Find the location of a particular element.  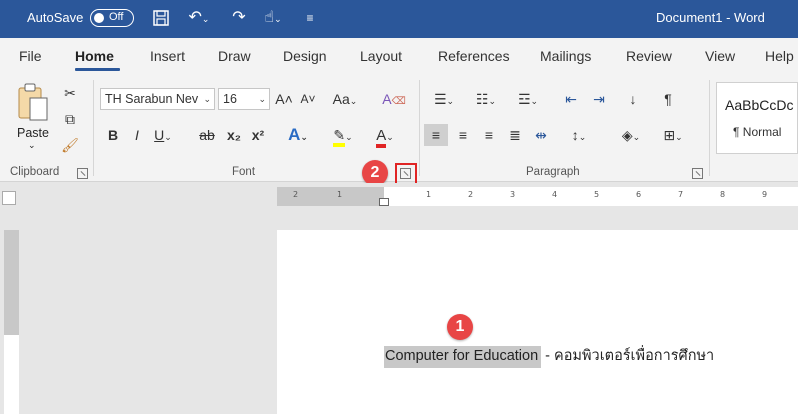

tab-mailings: Mailings is located at coordinates (565, 56).